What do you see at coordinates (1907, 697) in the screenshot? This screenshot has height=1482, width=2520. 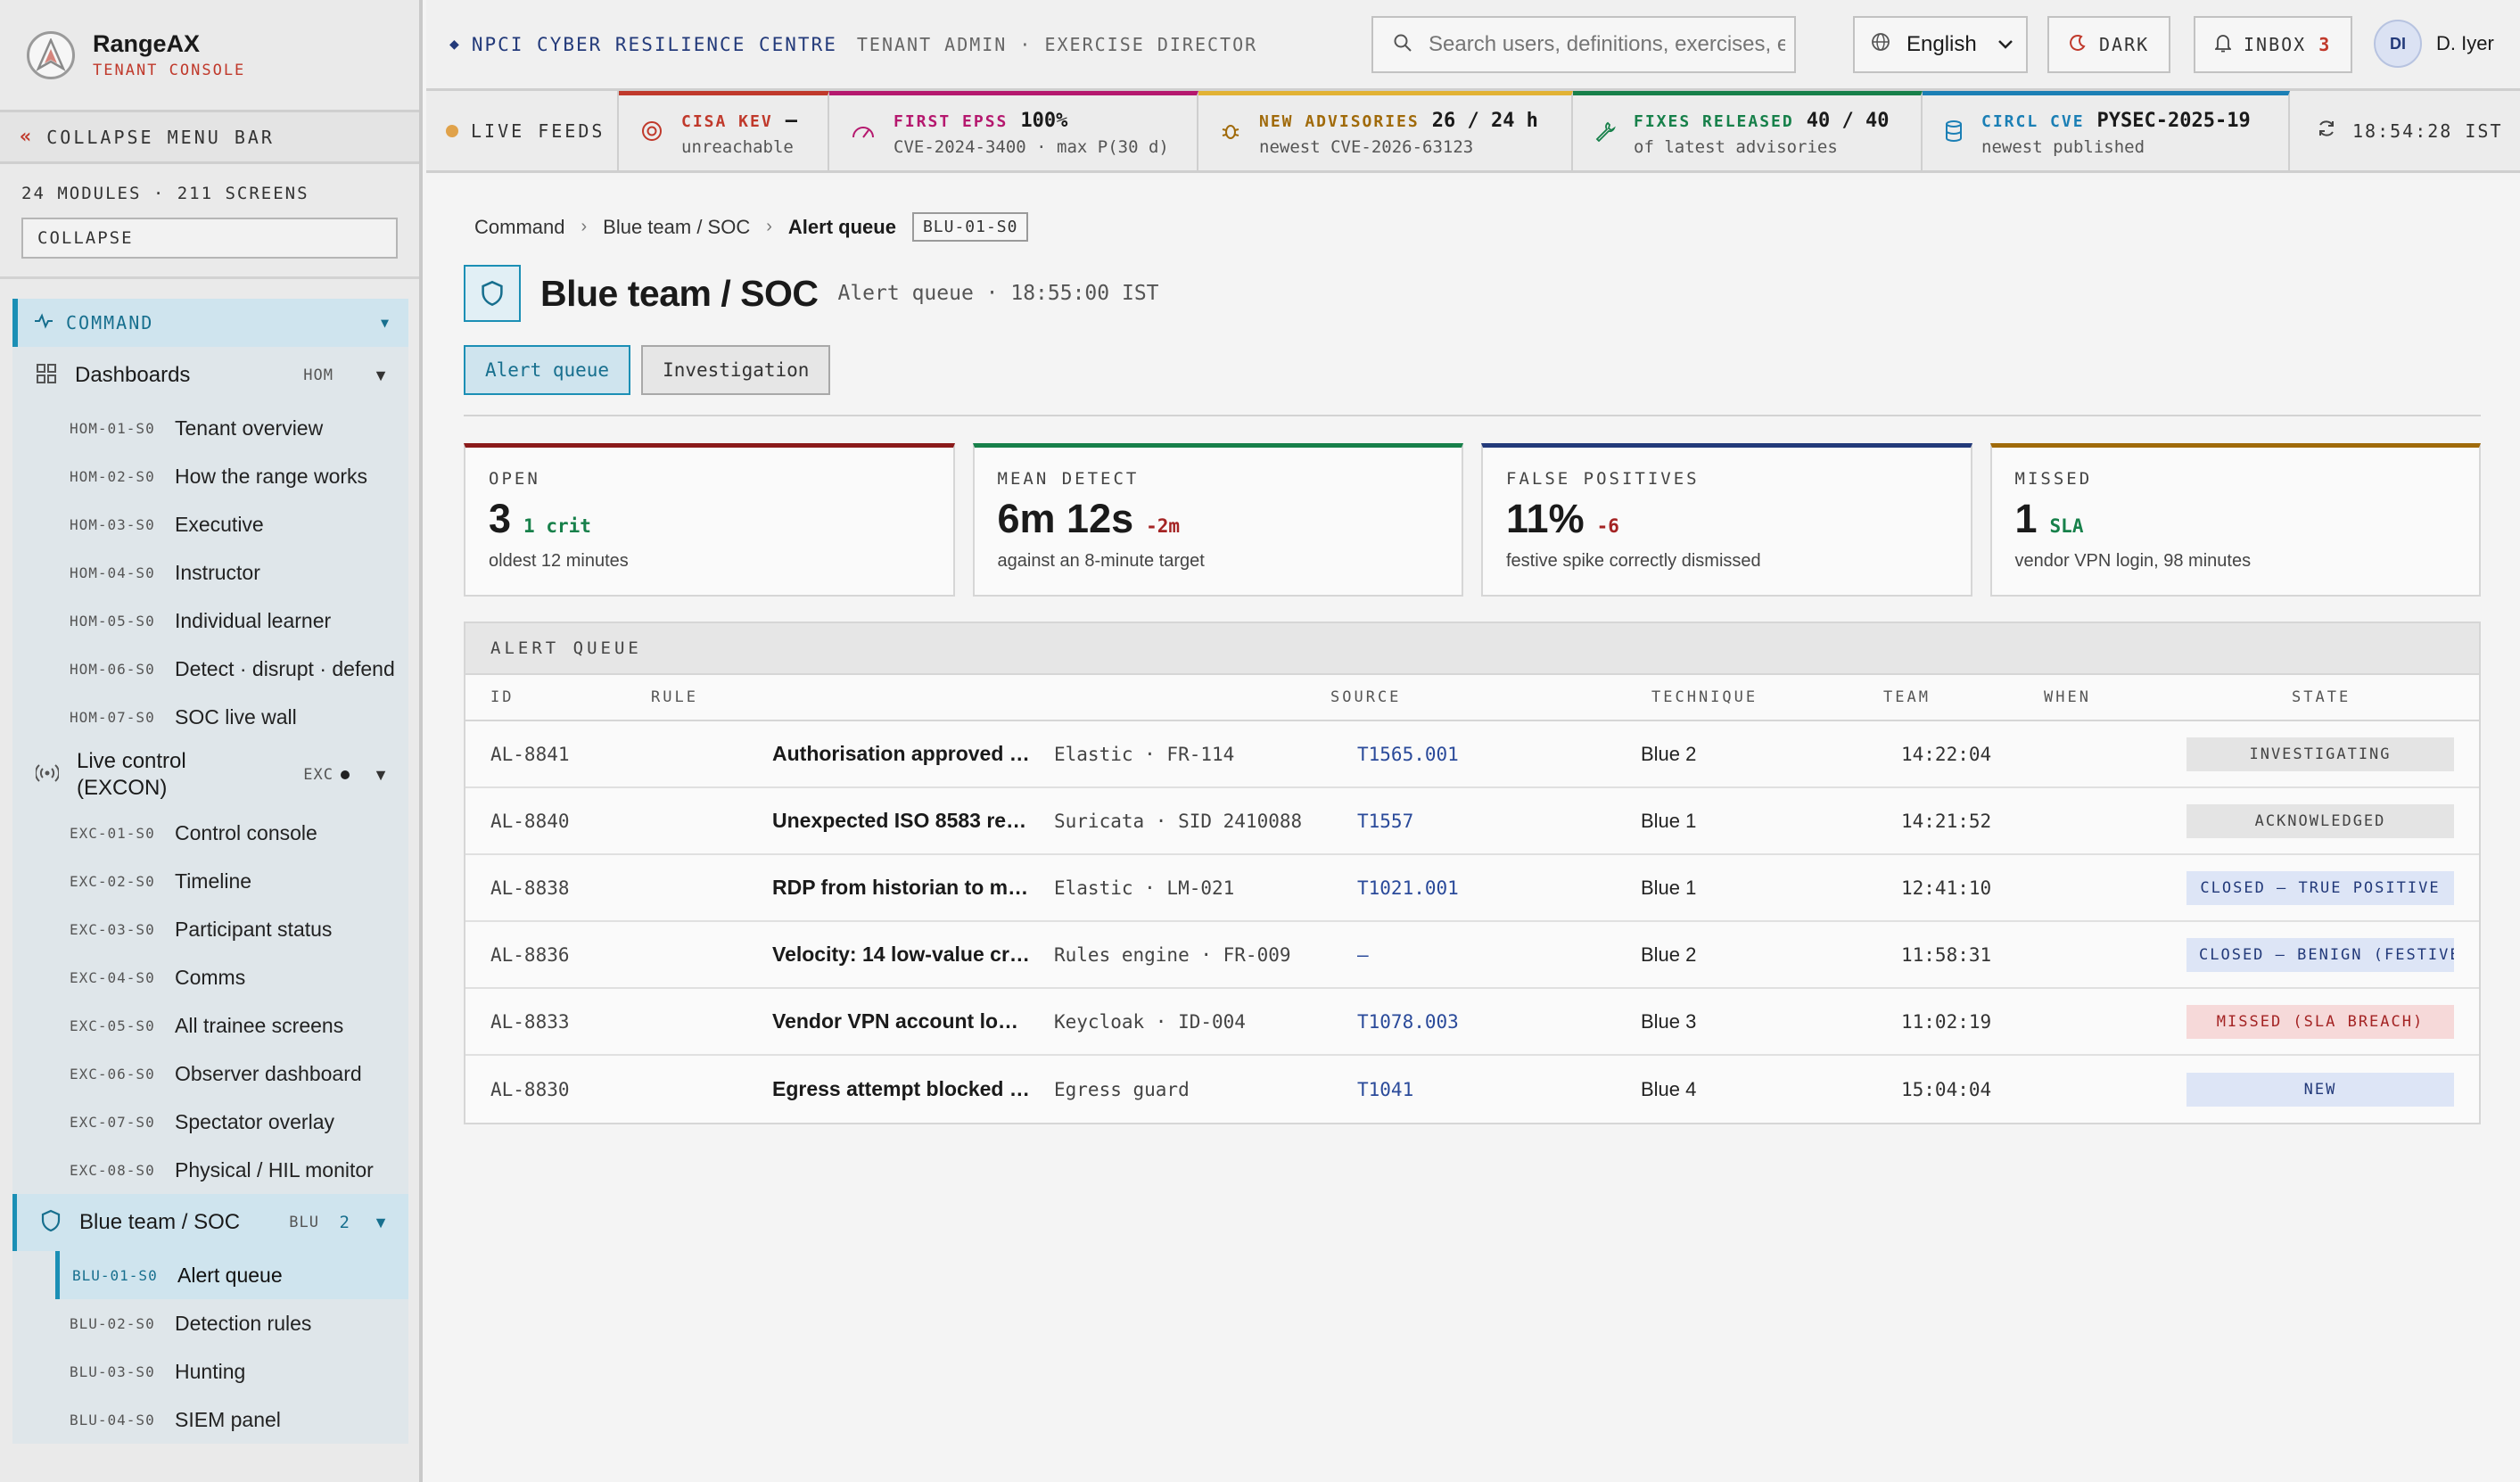 I see `column-header-team: TEAM` at bounding box center [1907, 697].